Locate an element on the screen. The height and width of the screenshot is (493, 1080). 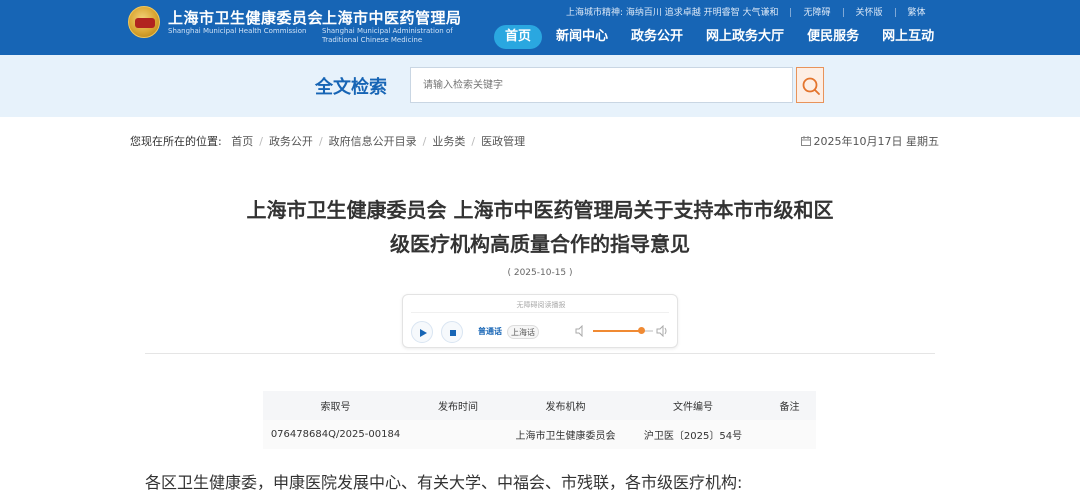
breadcrumb-medical-admin: 医政管理 is located at coordinates (503, 141).